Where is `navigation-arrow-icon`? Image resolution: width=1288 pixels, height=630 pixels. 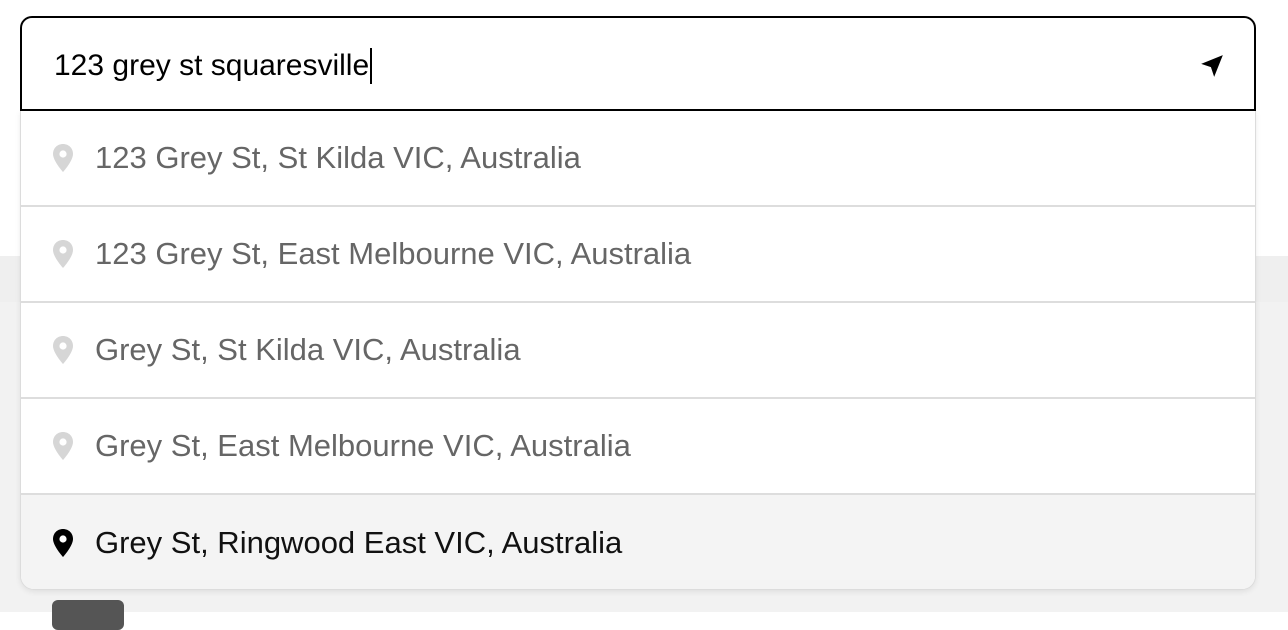 navigation-arrow-icon is located at coordinates (1212, 66).